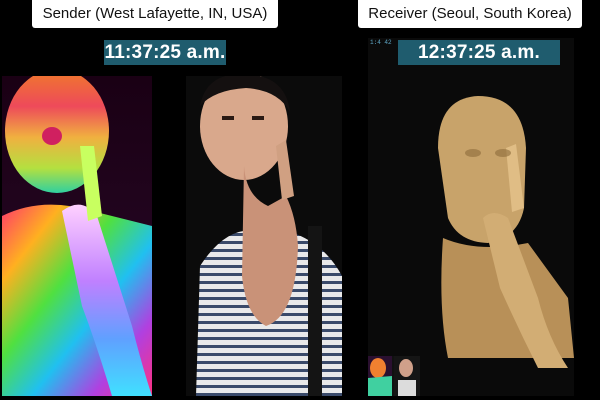  I want to click on depth-nose-spot, so click(52, 136).